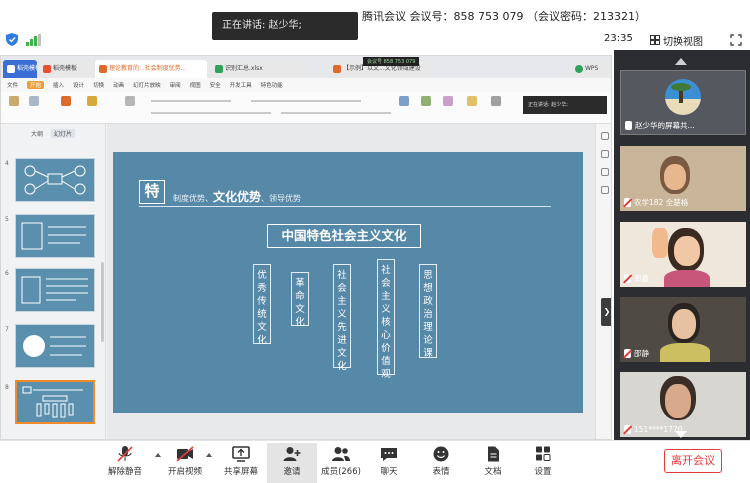  I want to click on mic-muted-icon, so click(125, 454).